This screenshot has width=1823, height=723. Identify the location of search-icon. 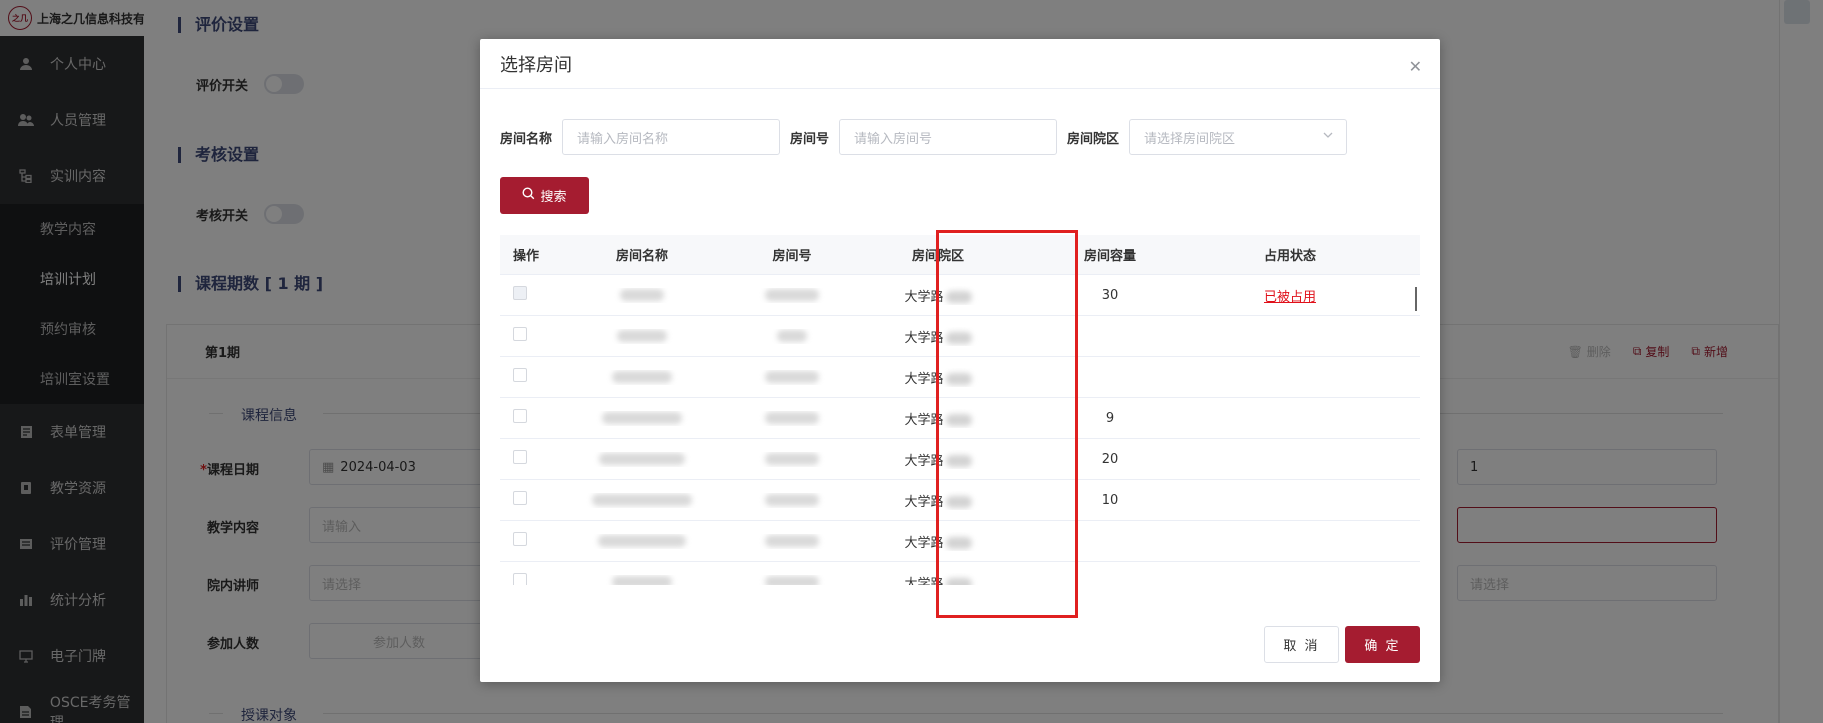
(528, 195).